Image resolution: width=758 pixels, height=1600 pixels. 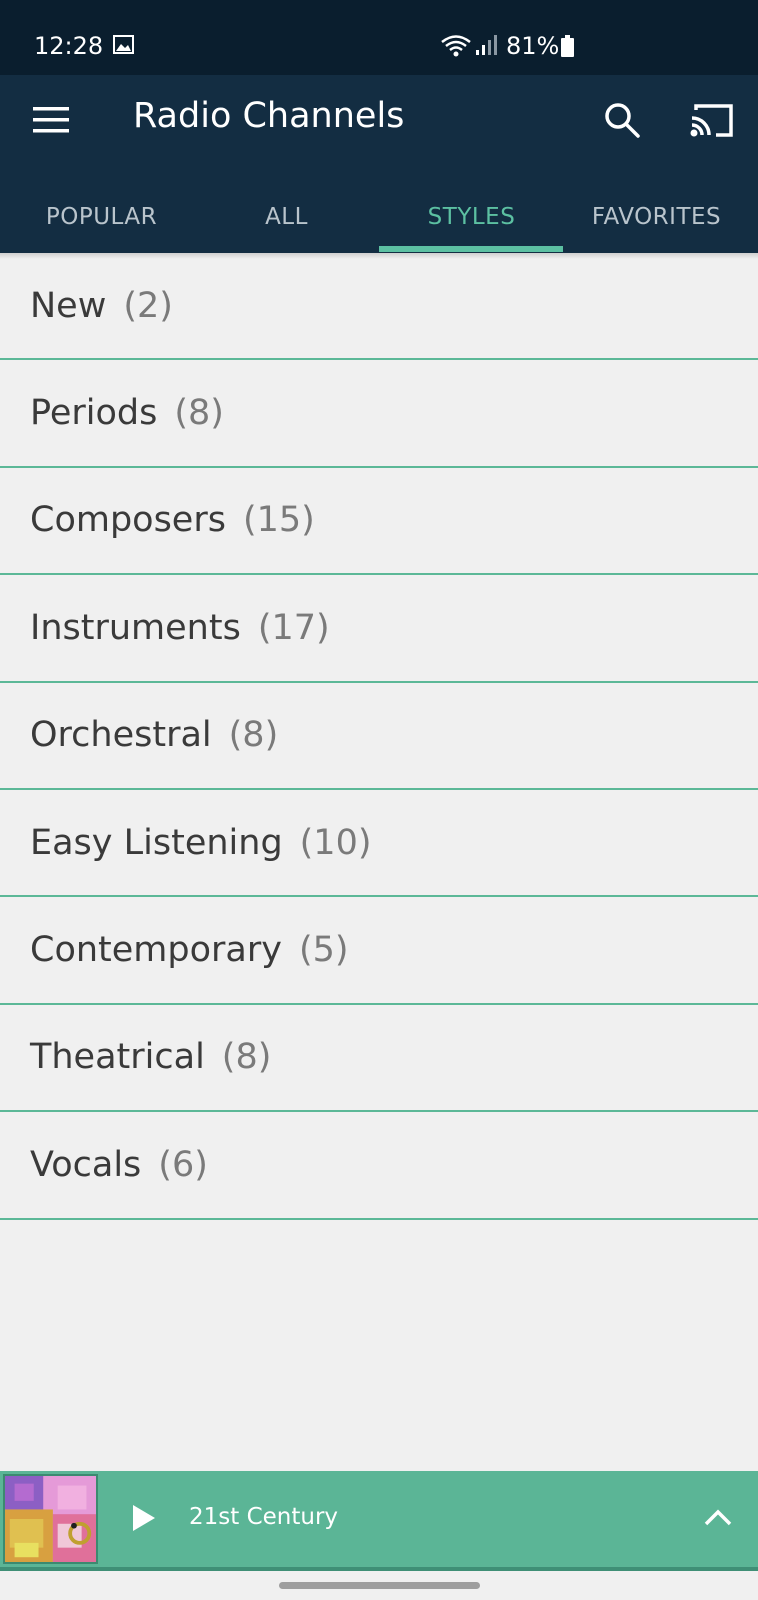 I want to click on cast-icon, so click(x=712, y=120).